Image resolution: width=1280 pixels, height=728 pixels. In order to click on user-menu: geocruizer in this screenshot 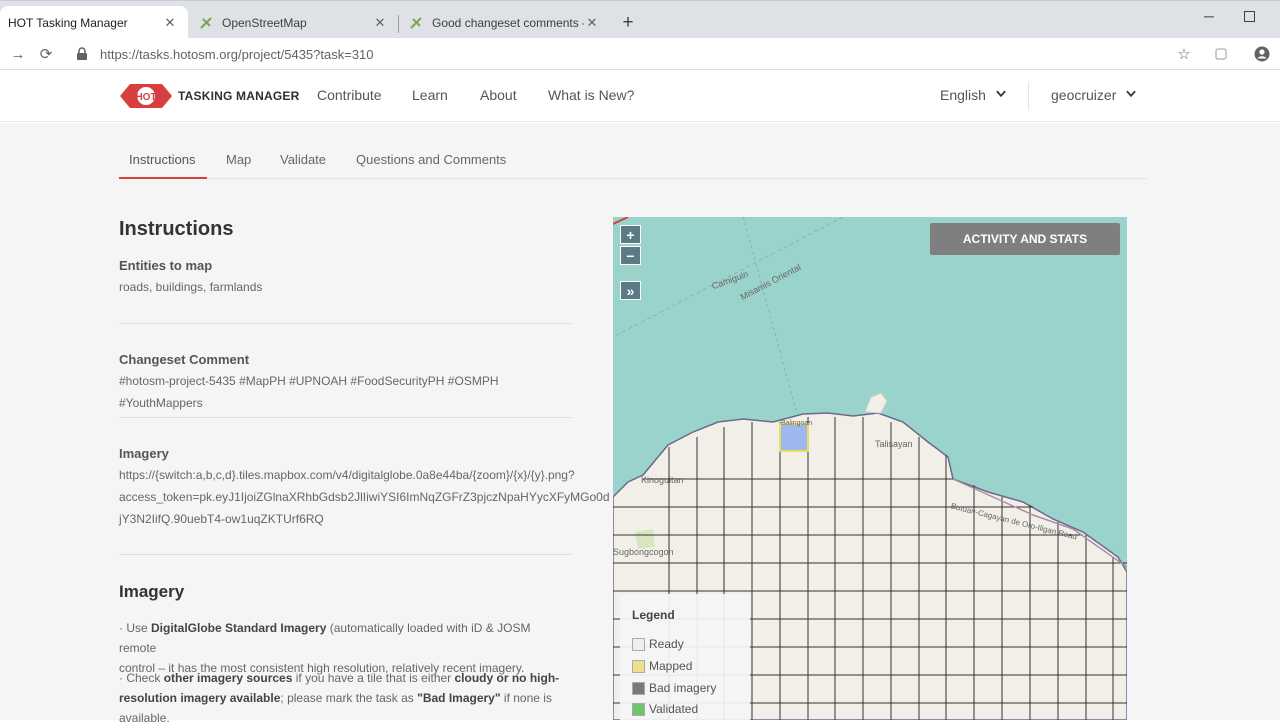, I will do `click(1094, 95)`.